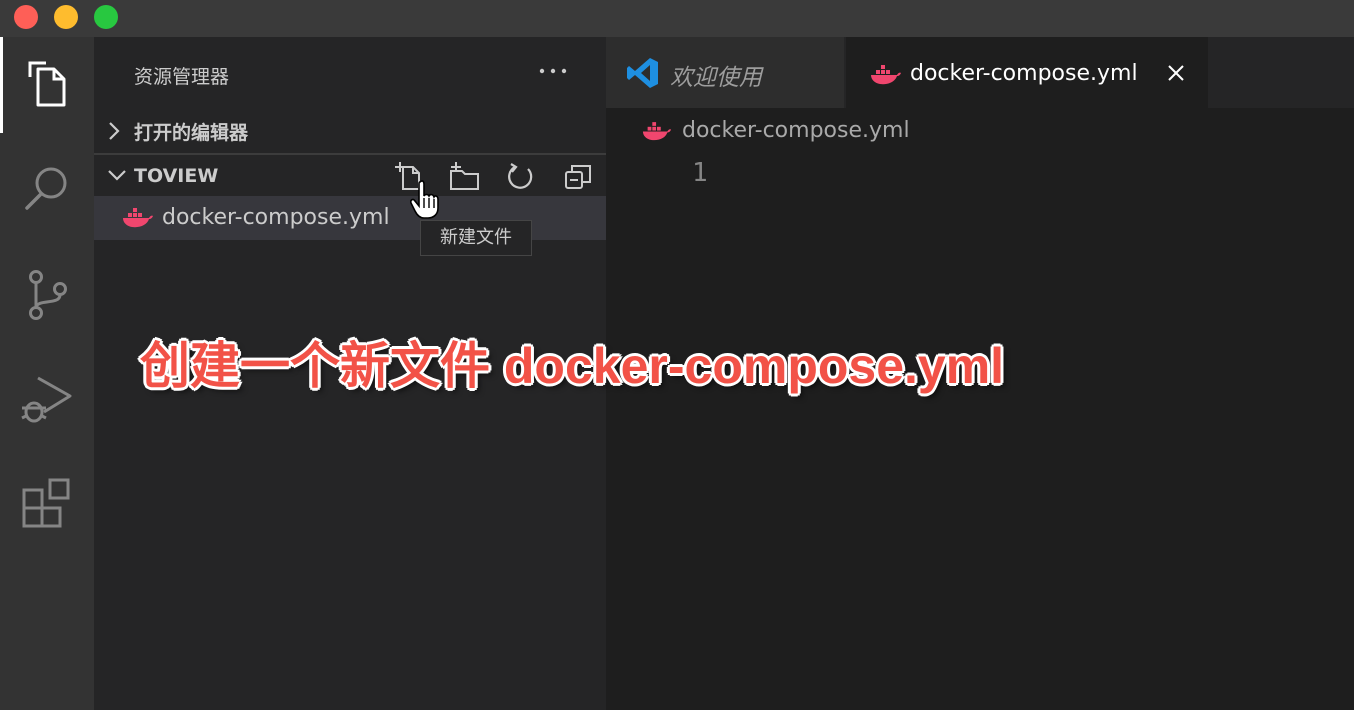 This screenshot has width=1354, height=710. I want to click on title-bar, so click(677, 18).